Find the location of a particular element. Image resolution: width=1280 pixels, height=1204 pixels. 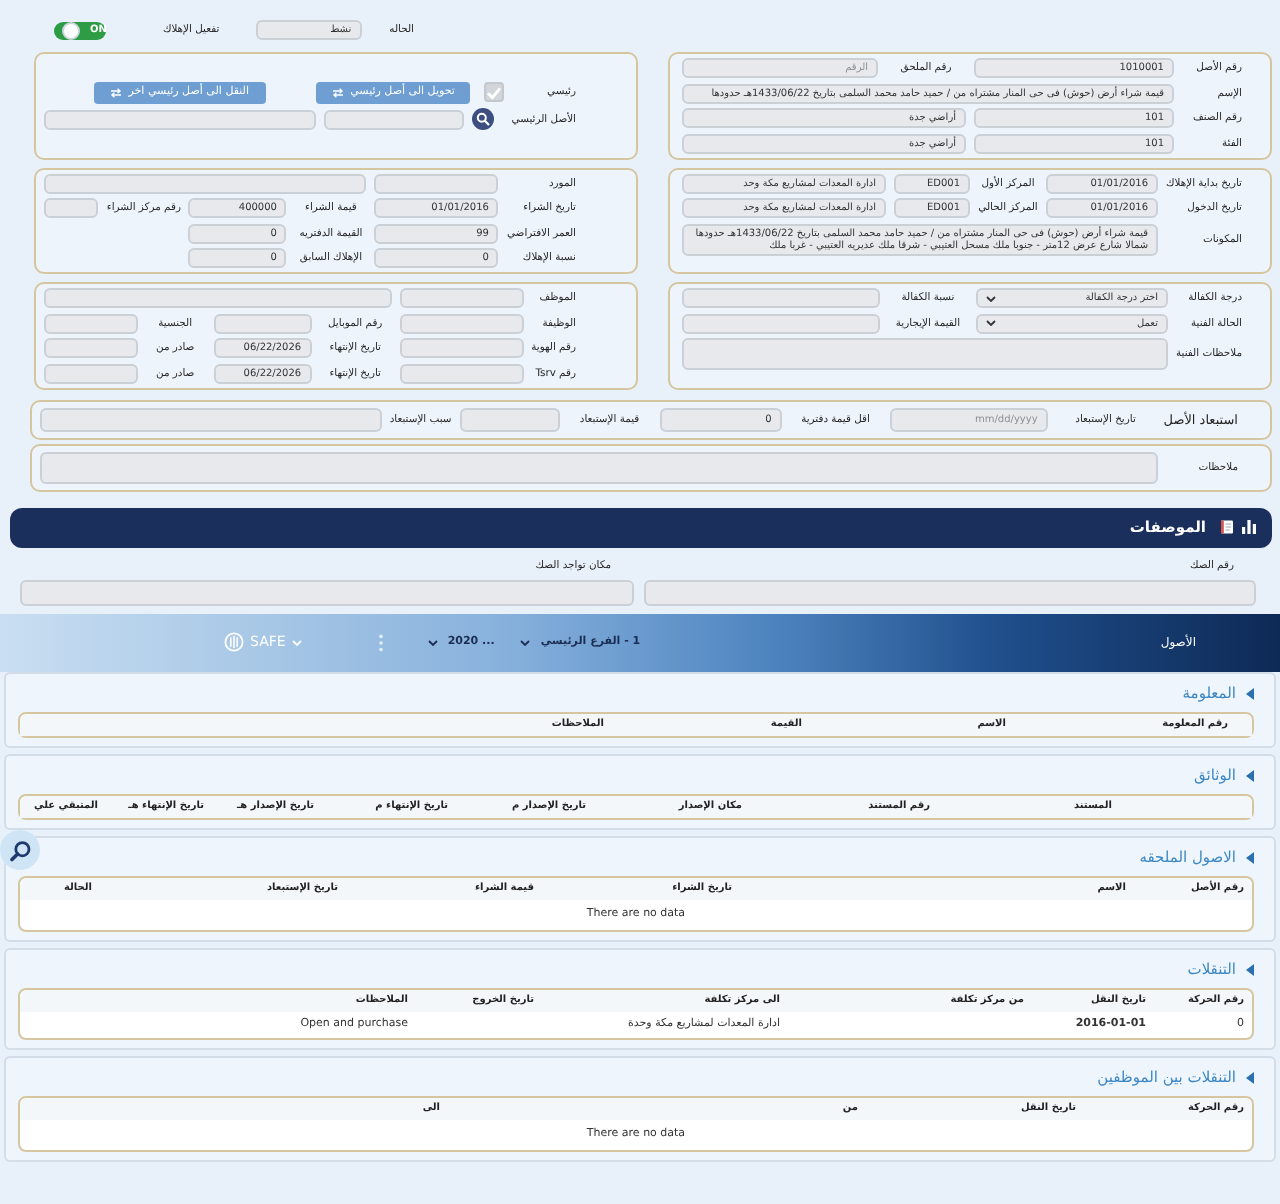

logo-icon is located at coordinates (234, 642).